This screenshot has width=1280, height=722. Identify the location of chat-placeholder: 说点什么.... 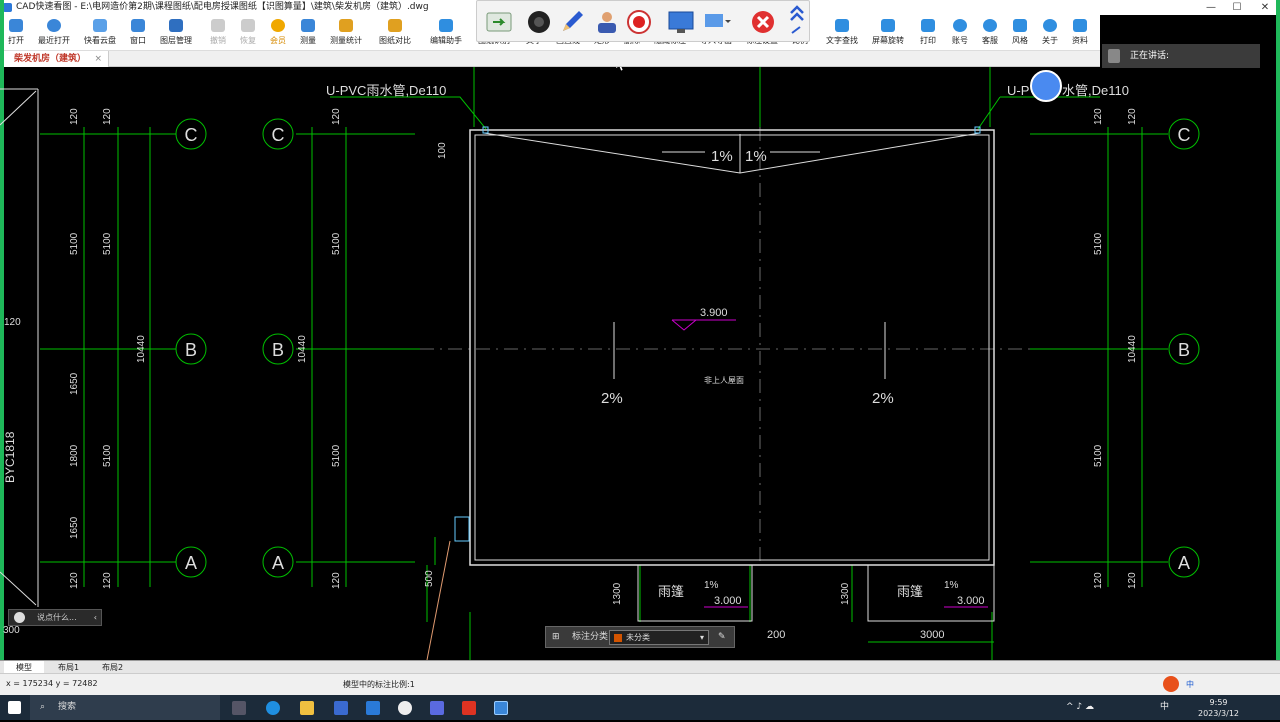
(57, 617).